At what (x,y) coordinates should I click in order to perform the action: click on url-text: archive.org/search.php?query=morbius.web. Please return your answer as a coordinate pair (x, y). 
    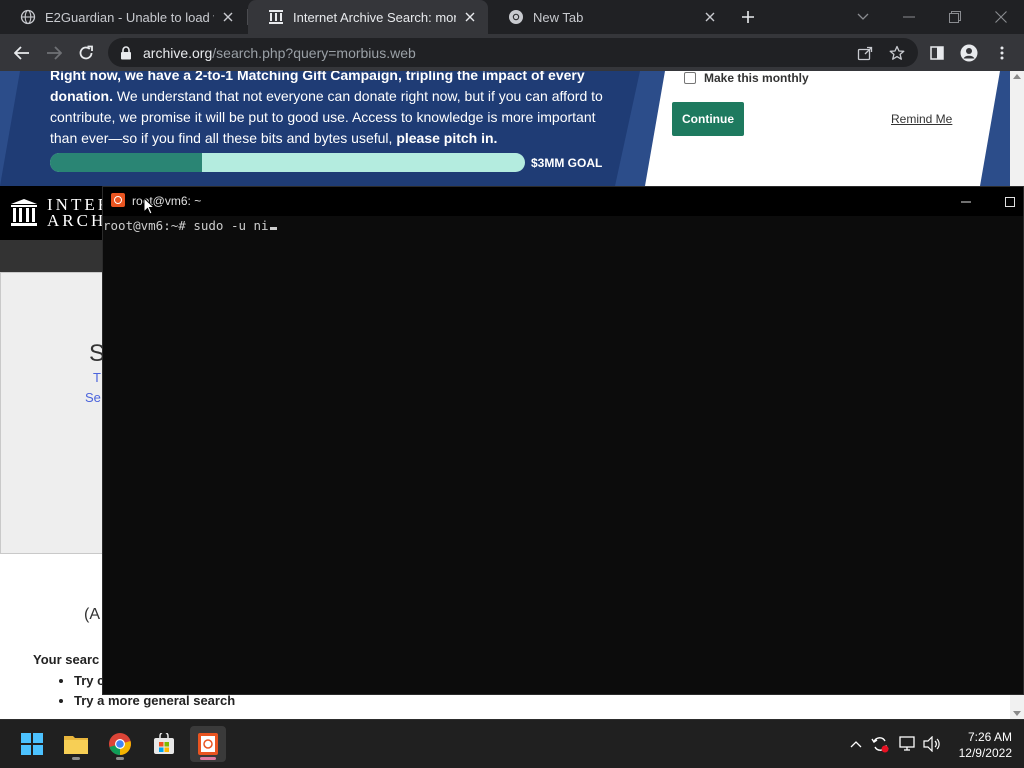
    Looking at the image, I should click on (279, 53).